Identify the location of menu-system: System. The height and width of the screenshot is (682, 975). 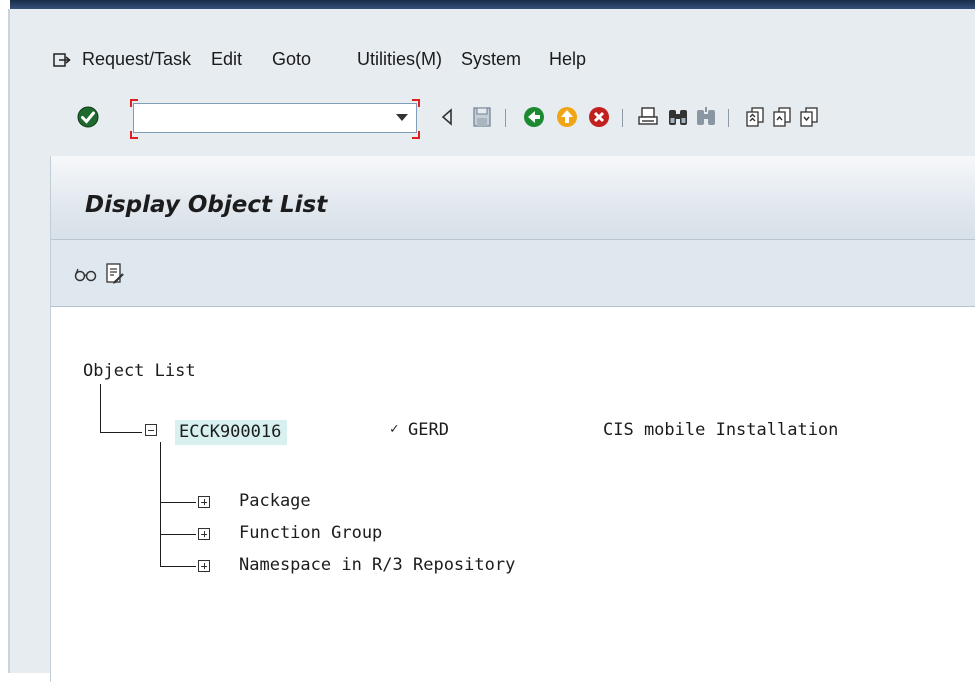
(491, 59).